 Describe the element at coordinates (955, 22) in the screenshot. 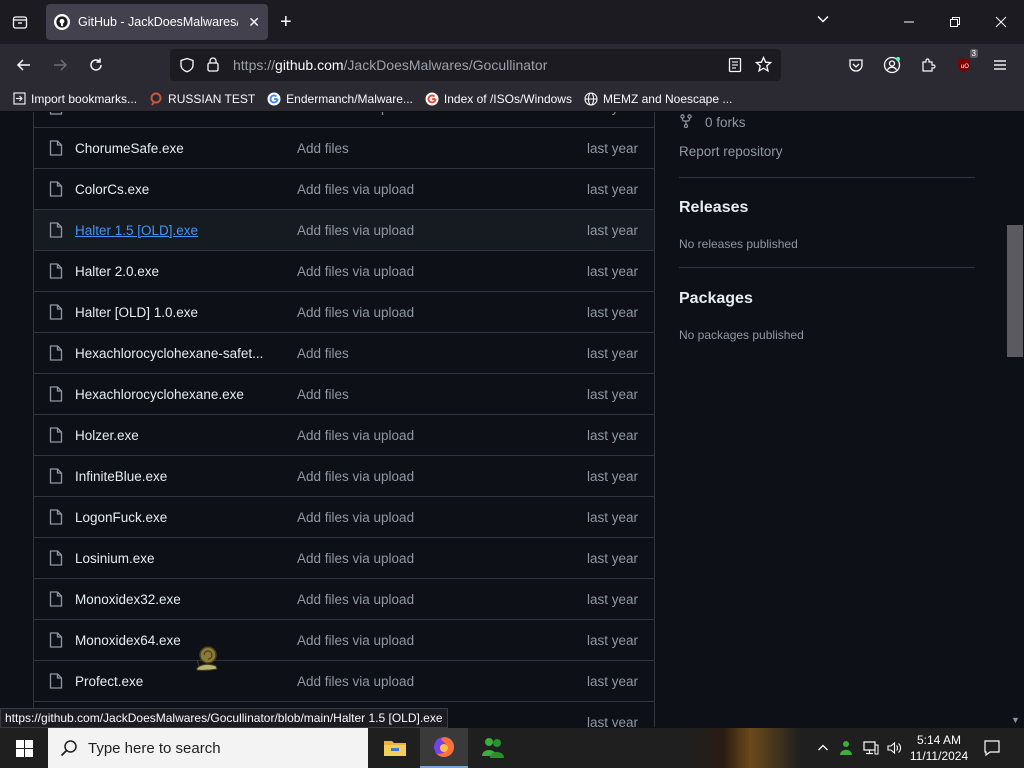

I see `restore-icon` at that location.